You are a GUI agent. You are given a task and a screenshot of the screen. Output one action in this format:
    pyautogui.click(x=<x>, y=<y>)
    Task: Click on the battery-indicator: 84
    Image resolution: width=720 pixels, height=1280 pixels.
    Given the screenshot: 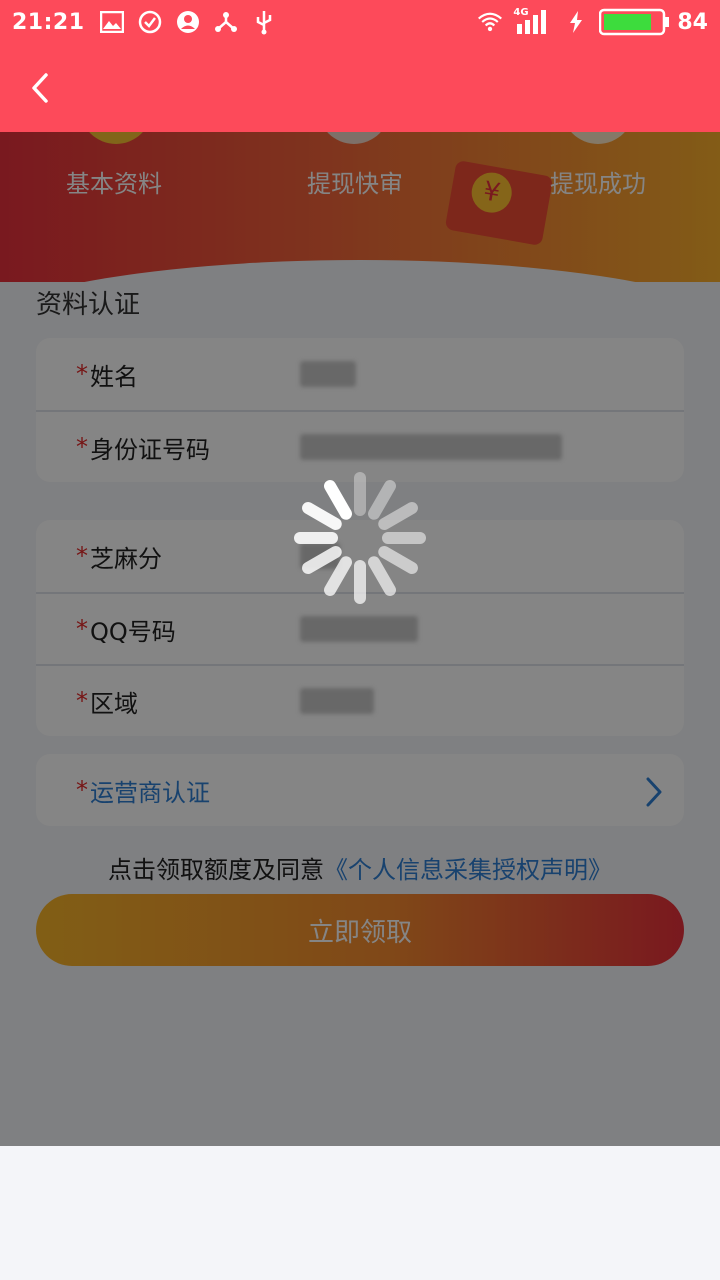 What is the action you would take?
    pyautogui.click(x=653, y=22)
    